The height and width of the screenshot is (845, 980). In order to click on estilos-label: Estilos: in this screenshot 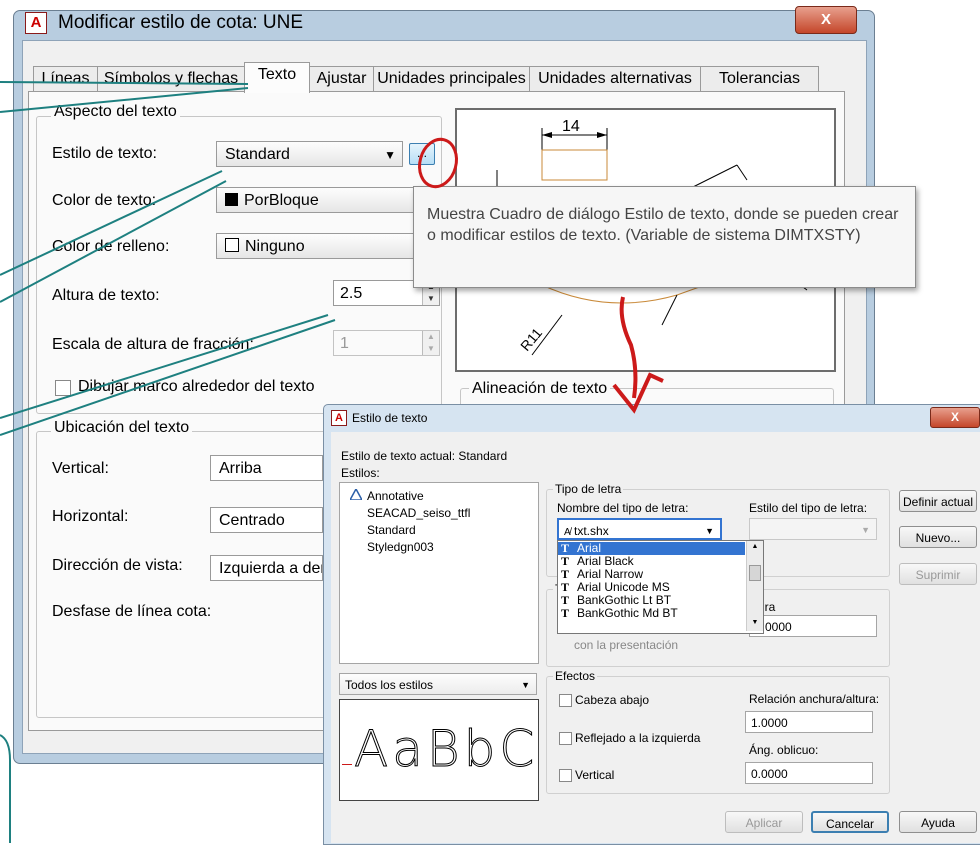, I will do `click(360, 473)`.